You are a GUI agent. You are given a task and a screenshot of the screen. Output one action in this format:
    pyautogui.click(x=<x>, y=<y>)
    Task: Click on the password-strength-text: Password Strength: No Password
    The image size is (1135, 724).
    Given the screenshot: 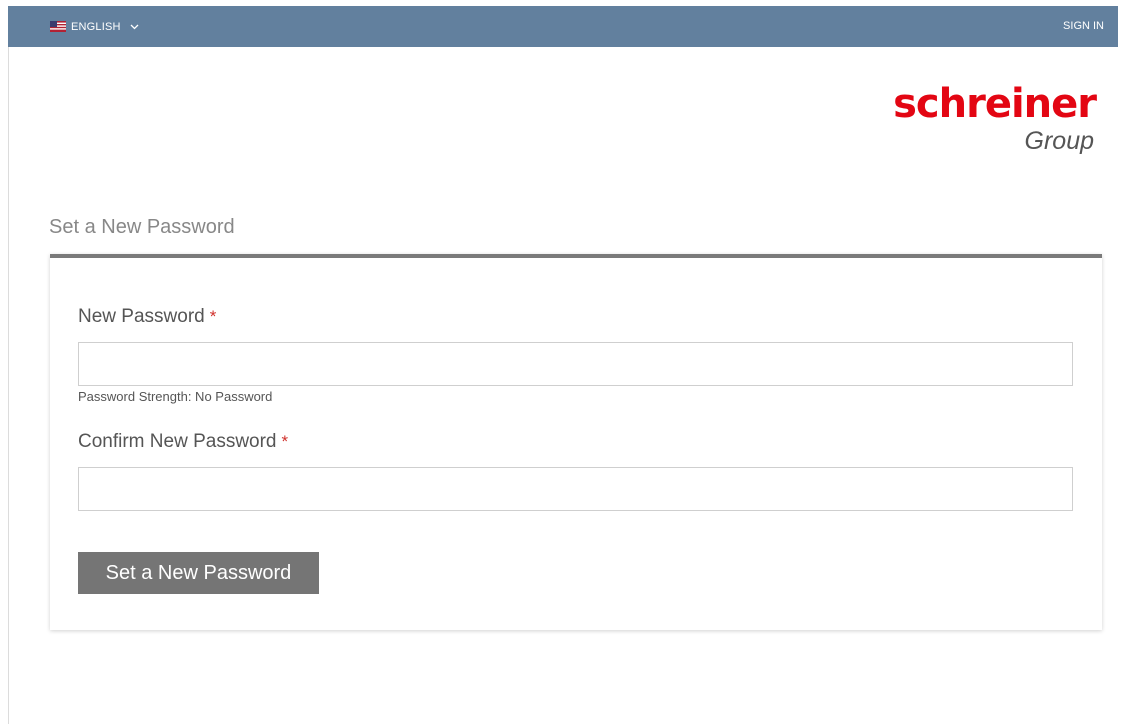 What is the action you would take?
    pyautogui.click(x=175, y=396)
    